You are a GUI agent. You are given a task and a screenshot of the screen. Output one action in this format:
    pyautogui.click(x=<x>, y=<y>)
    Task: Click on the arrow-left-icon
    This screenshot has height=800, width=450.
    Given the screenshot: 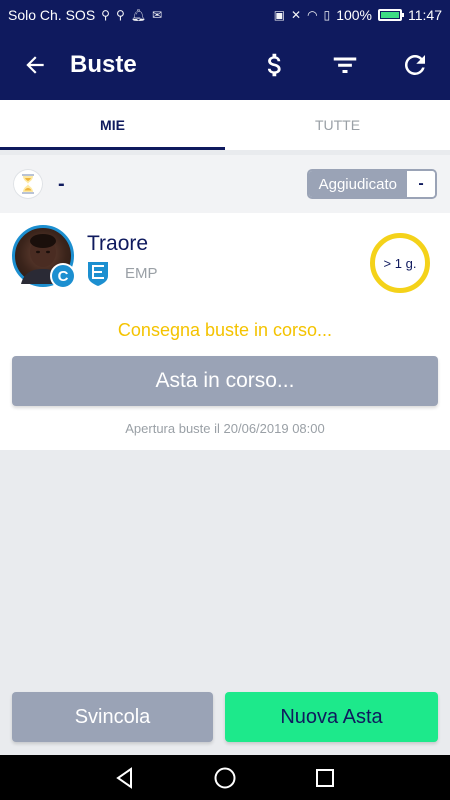 What is the action you would take?
    pyautogui.click(x=35, y=65)
    